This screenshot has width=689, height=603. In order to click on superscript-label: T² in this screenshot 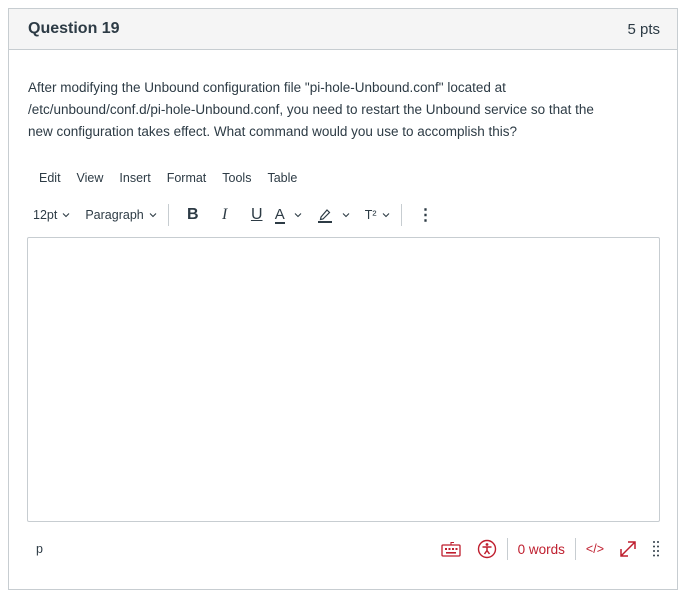, I will do `click(370, 215)`.